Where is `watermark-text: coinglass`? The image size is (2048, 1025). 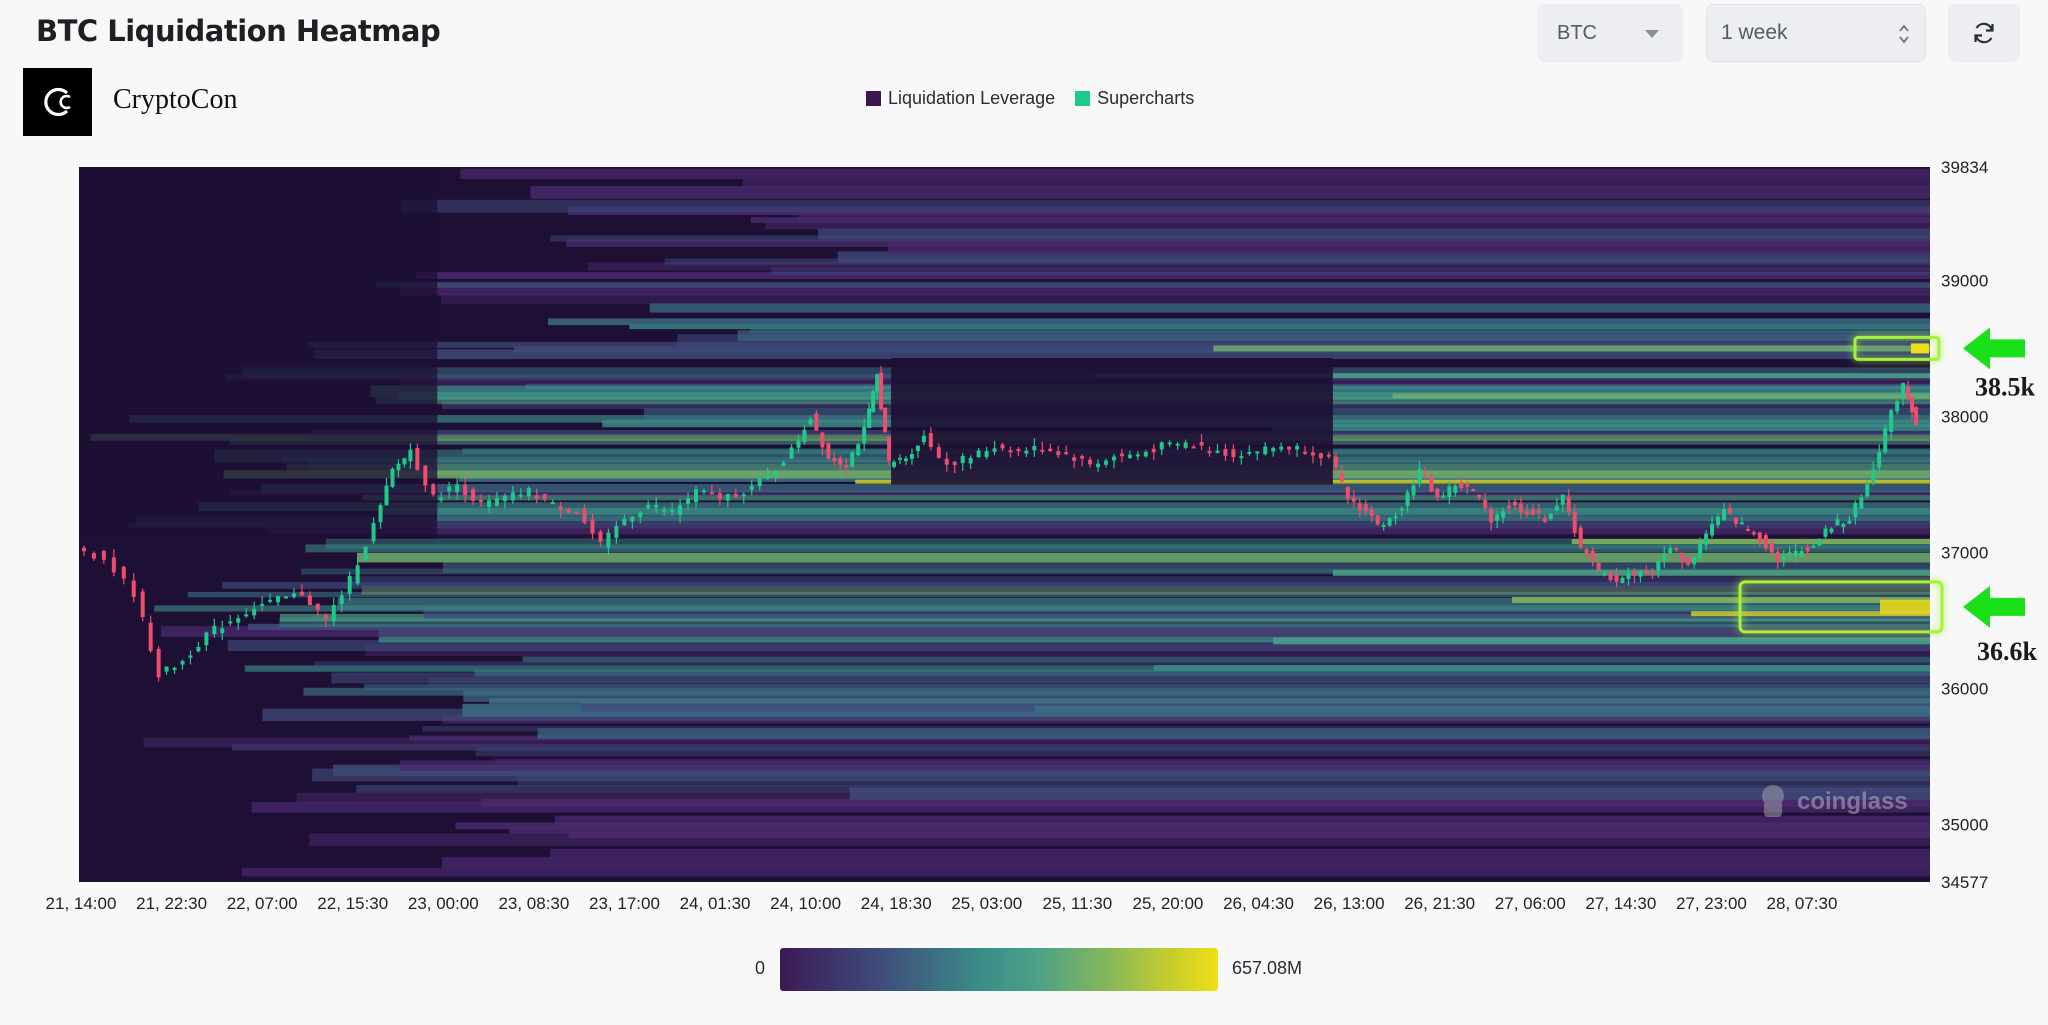 watermark-text: coinglass is located at coordinates (1852, 801).